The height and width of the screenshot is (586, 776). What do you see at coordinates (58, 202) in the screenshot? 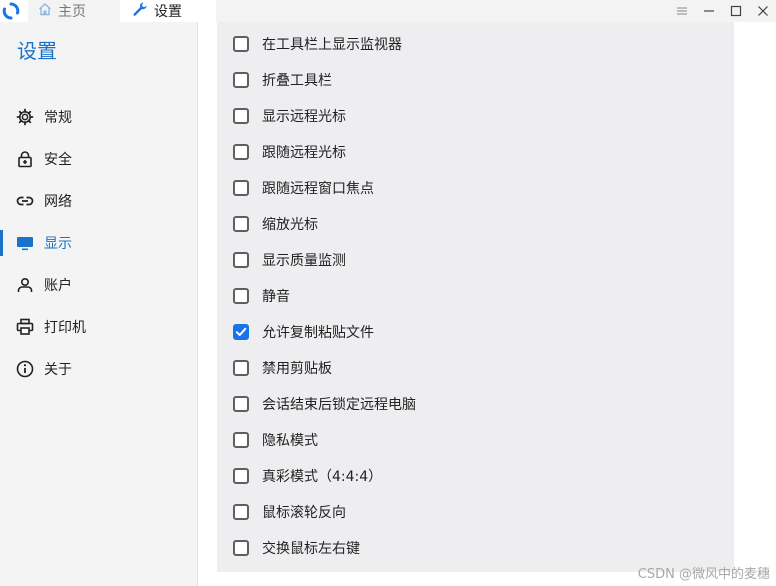
I see `sidebar-item-label: 网络` at bounding box center [58, 202].